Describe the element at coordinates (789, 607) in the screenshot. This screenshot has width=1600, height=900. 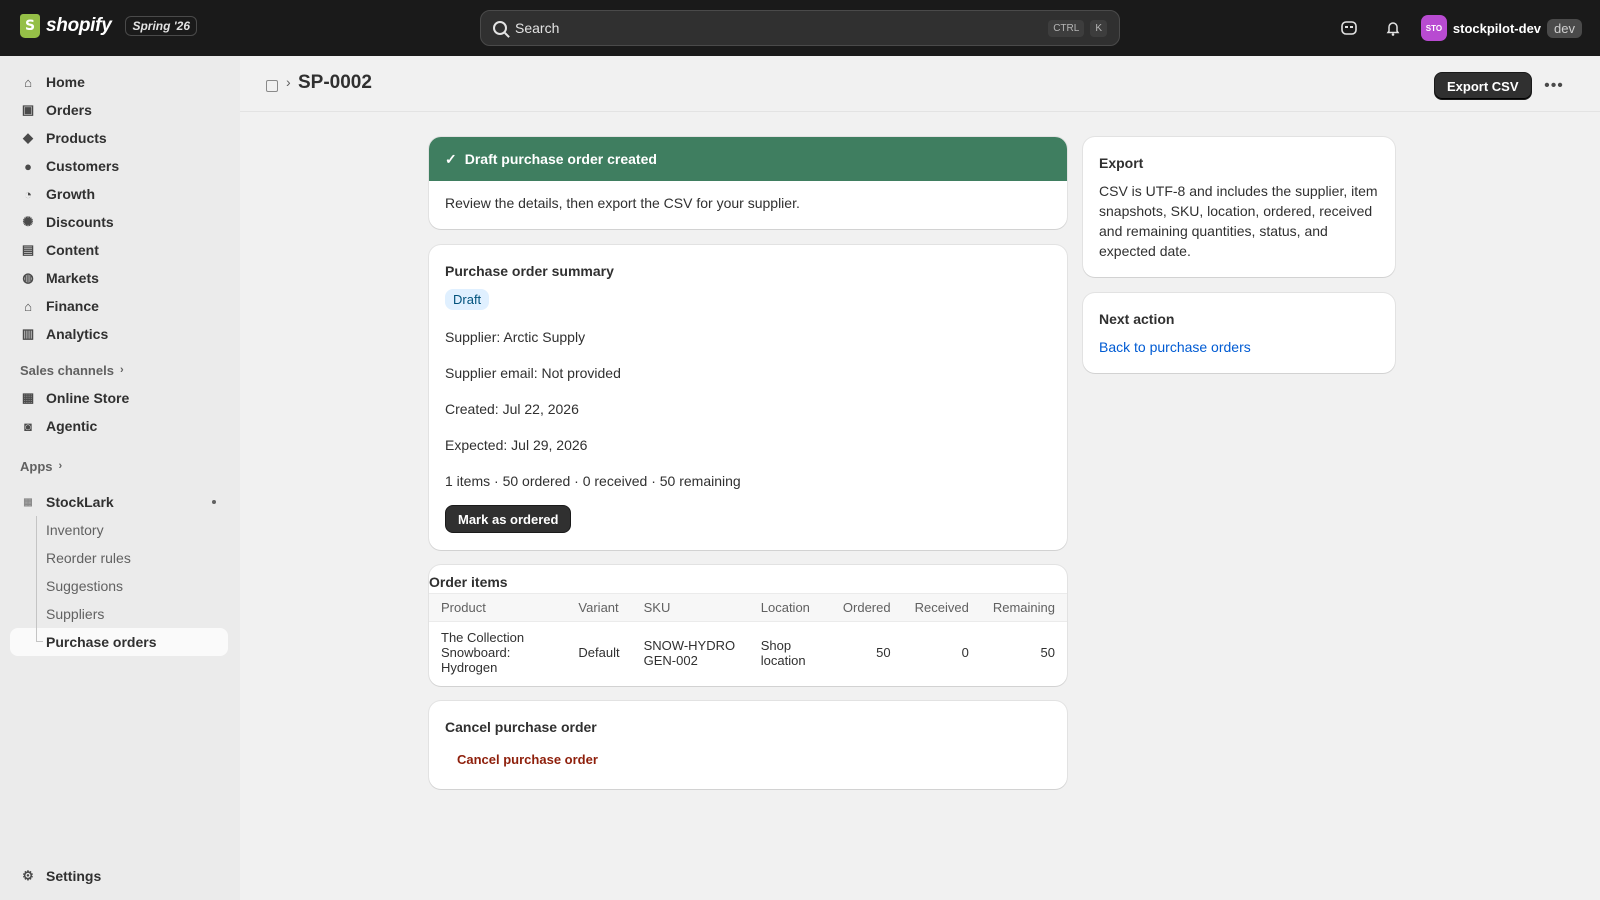
I see `column-header: Location` at that location.